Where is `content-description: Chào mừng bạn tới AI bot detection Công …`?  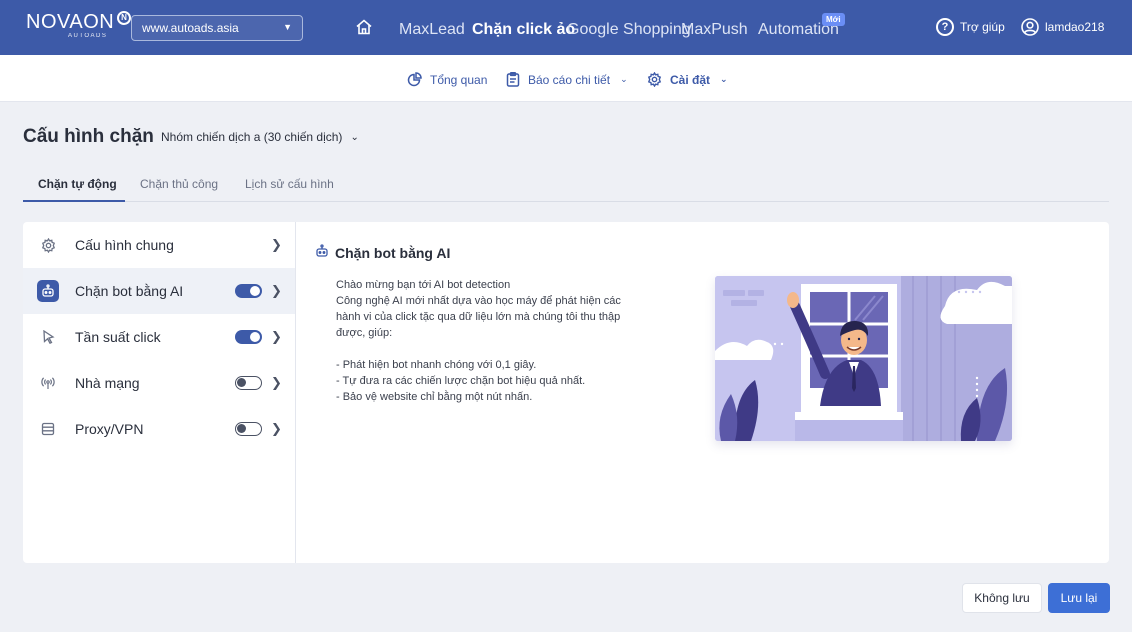
content-description: Chào mừng bạn tới AI bot detection Công … is located at coordinates (491, 341).